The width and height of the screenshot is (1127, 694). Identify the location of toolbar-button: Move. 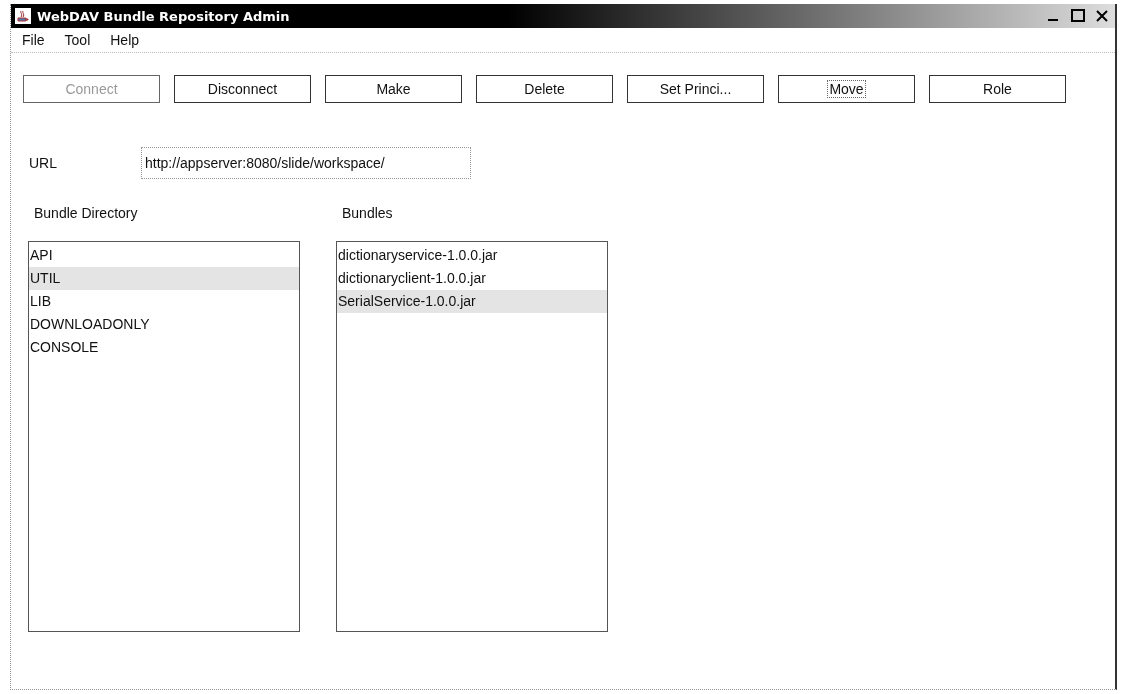
(846, 89).